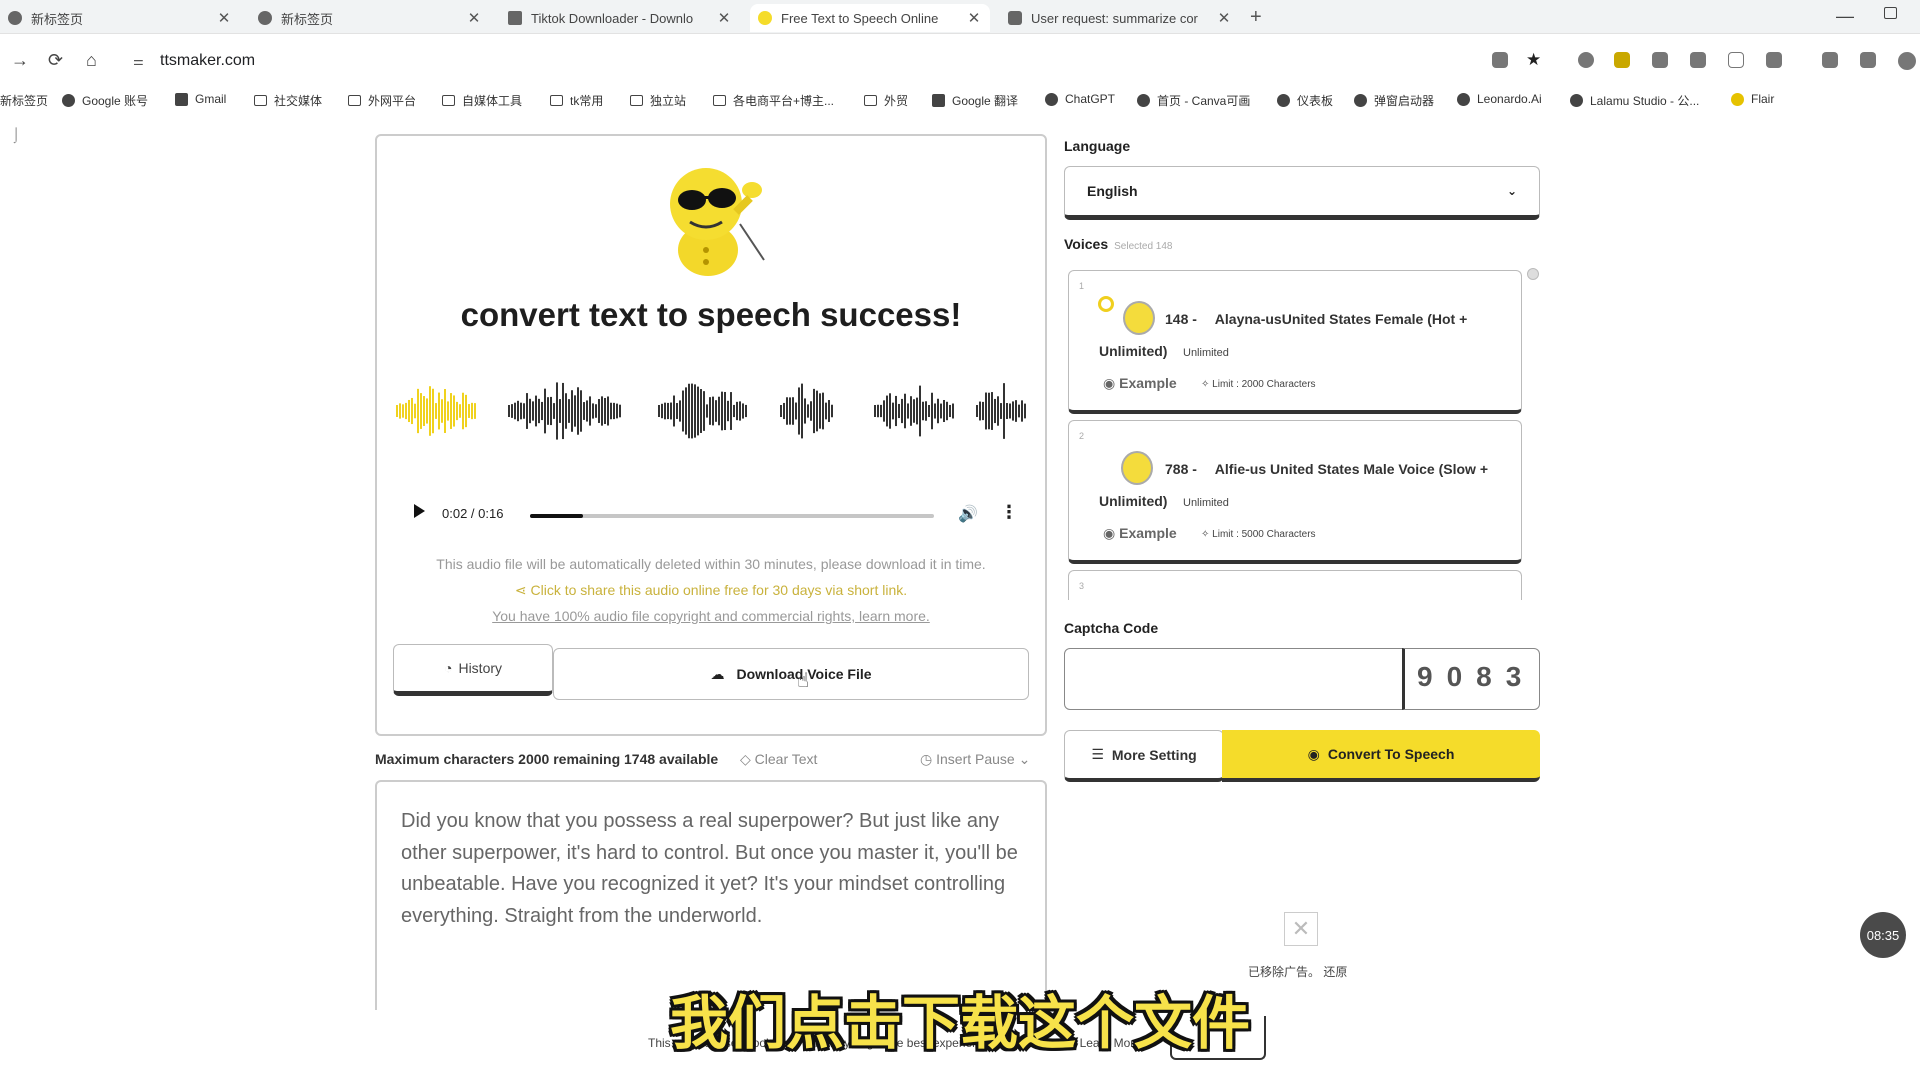  I want to click on bookmark-folder: 独立站, so click(658, 100).